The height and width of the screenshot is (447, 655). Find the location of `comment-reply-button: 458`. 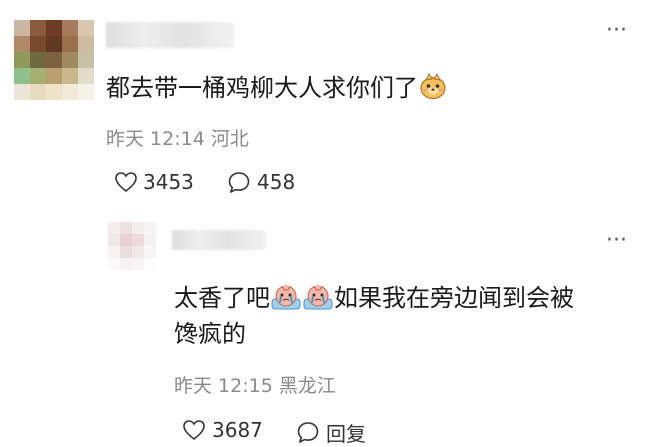

comment-reply-button: 458 is located at coordinates (261, 182).